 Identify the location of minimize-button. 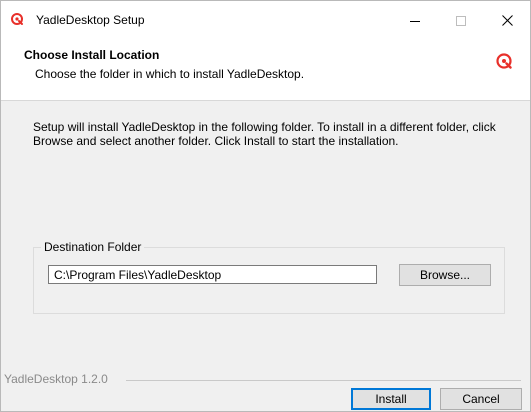
(415, 20).